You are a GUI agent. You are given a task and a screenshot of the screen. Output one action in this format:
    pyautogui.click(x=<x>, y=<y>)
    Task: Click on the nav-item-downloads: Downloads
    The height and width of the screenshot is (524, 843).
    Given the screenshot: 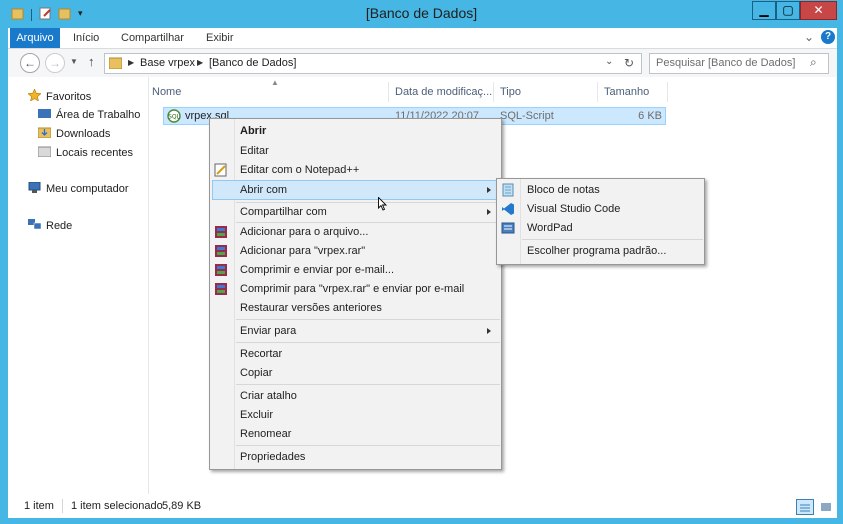 What is the action you would take?
    pyautogui.click(x=74, y=134)
    